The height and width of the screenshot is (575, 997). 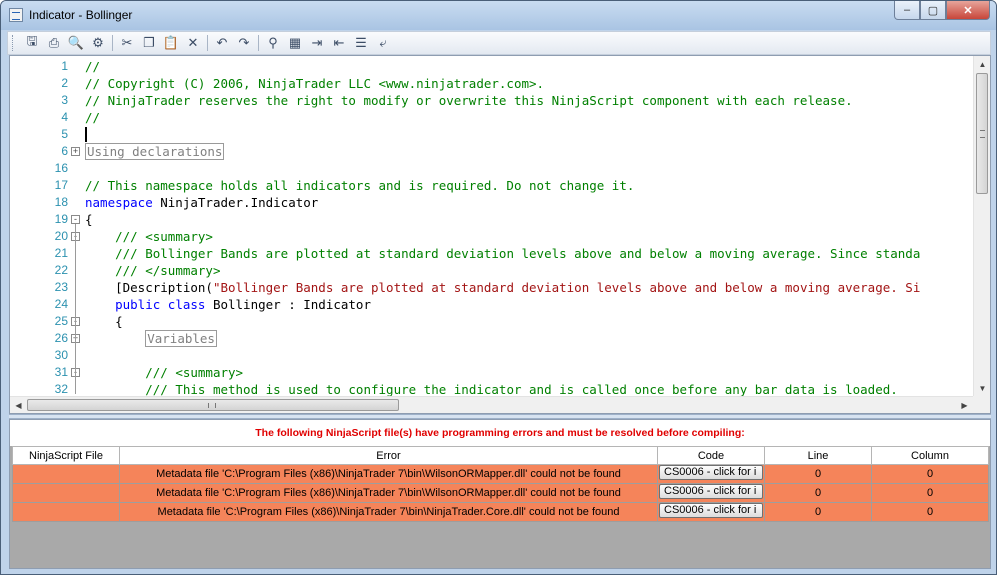 I want to click on comment-icon: ☰, so click(x=361, y=43).